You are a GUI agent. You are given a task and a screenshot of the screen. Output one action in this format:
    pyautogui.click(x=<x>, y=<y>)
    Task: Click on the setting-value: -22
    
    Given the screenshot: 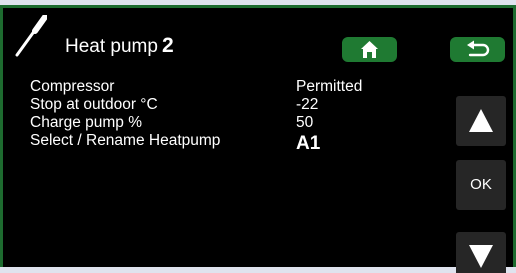 What is the action you would take?
    pyautogui.click(x=307, y=104)
    